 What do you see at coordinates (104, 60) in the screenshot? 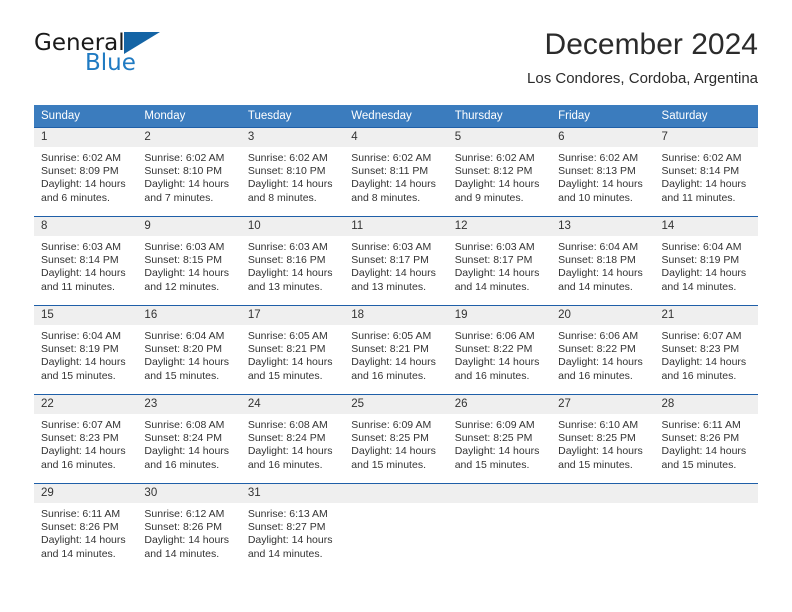
I see `general-blue-logo: General Blue` at bounding box center [104, 60].